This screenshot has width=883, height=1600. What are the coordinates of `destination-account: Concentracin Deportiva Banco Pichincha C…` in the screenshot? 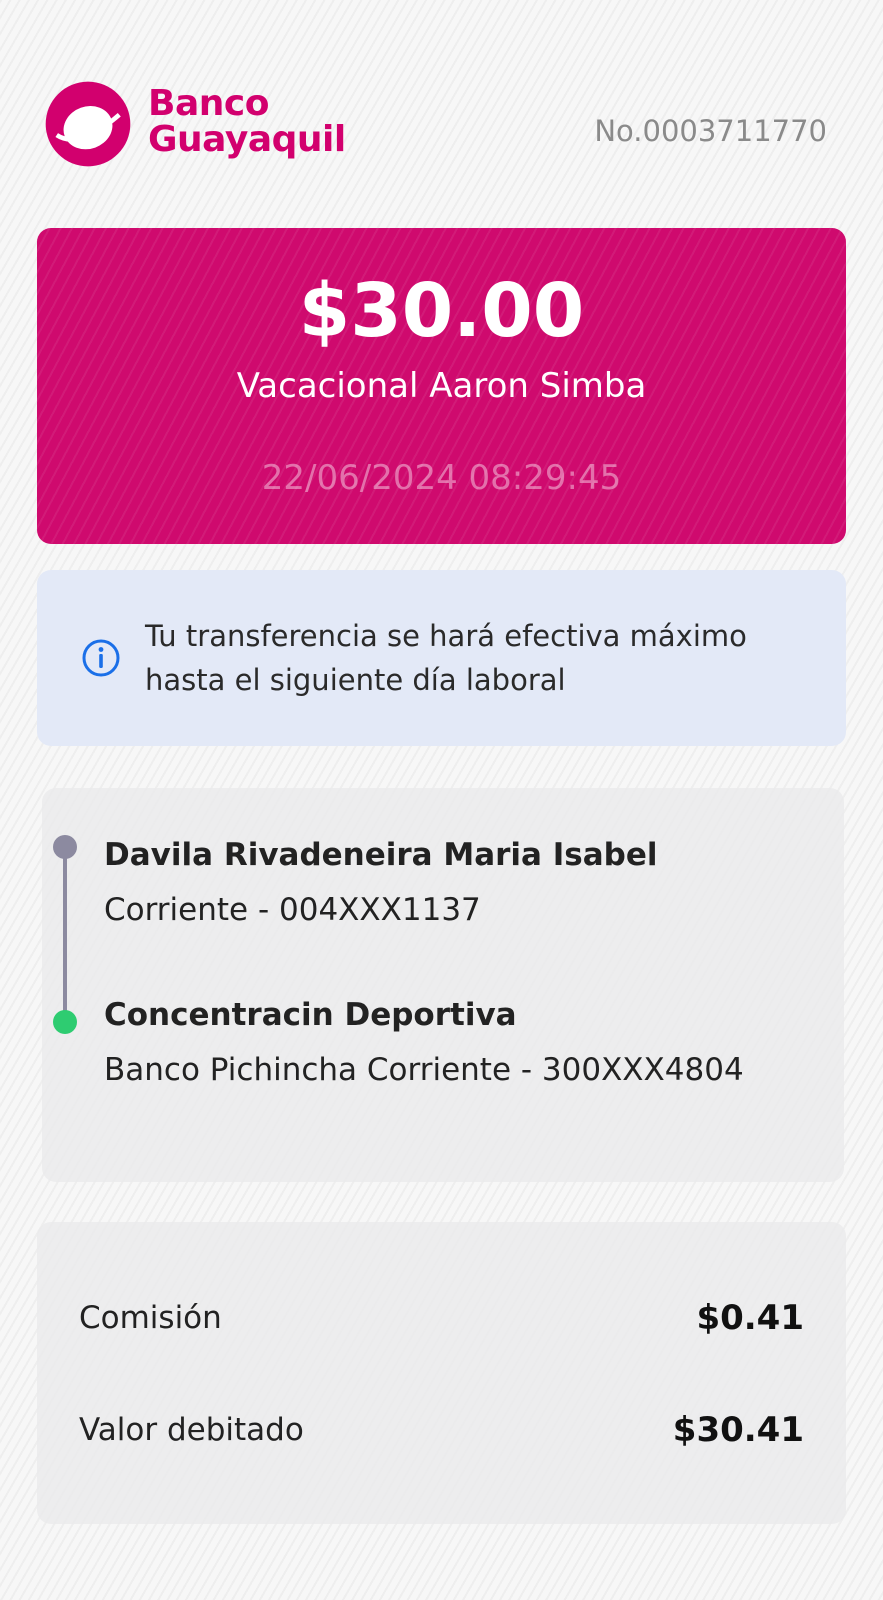 It's located at (454, 1043).